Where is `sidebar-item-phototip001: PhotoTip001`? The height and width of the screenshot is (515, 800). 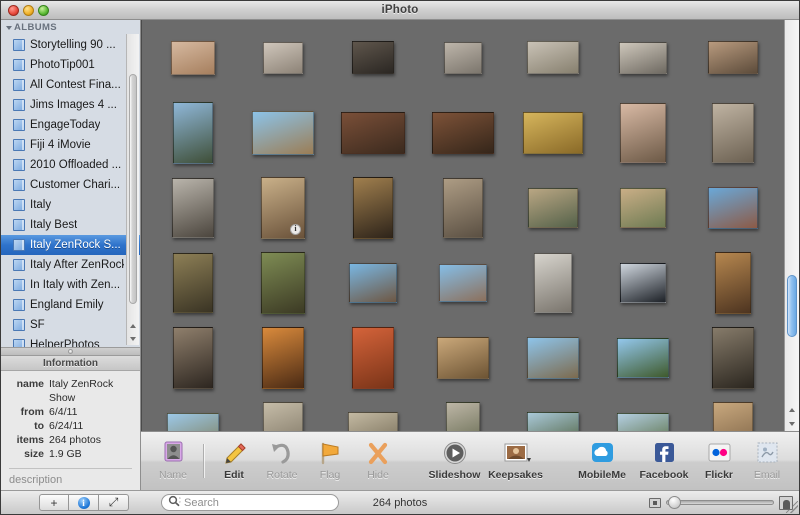
sidebar-item-phototip001: PhotoTip001 is located at coordinates (70, 65).